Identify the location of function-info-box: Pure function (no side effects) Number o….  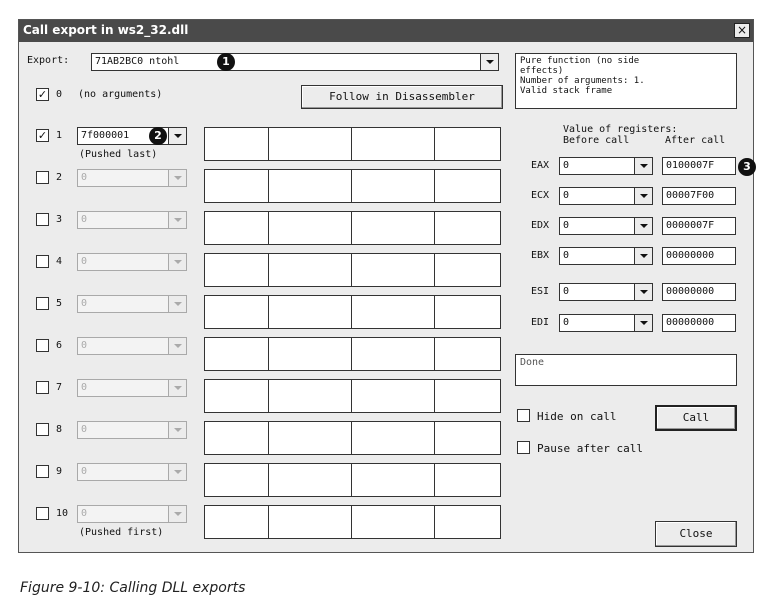
(626, 81).